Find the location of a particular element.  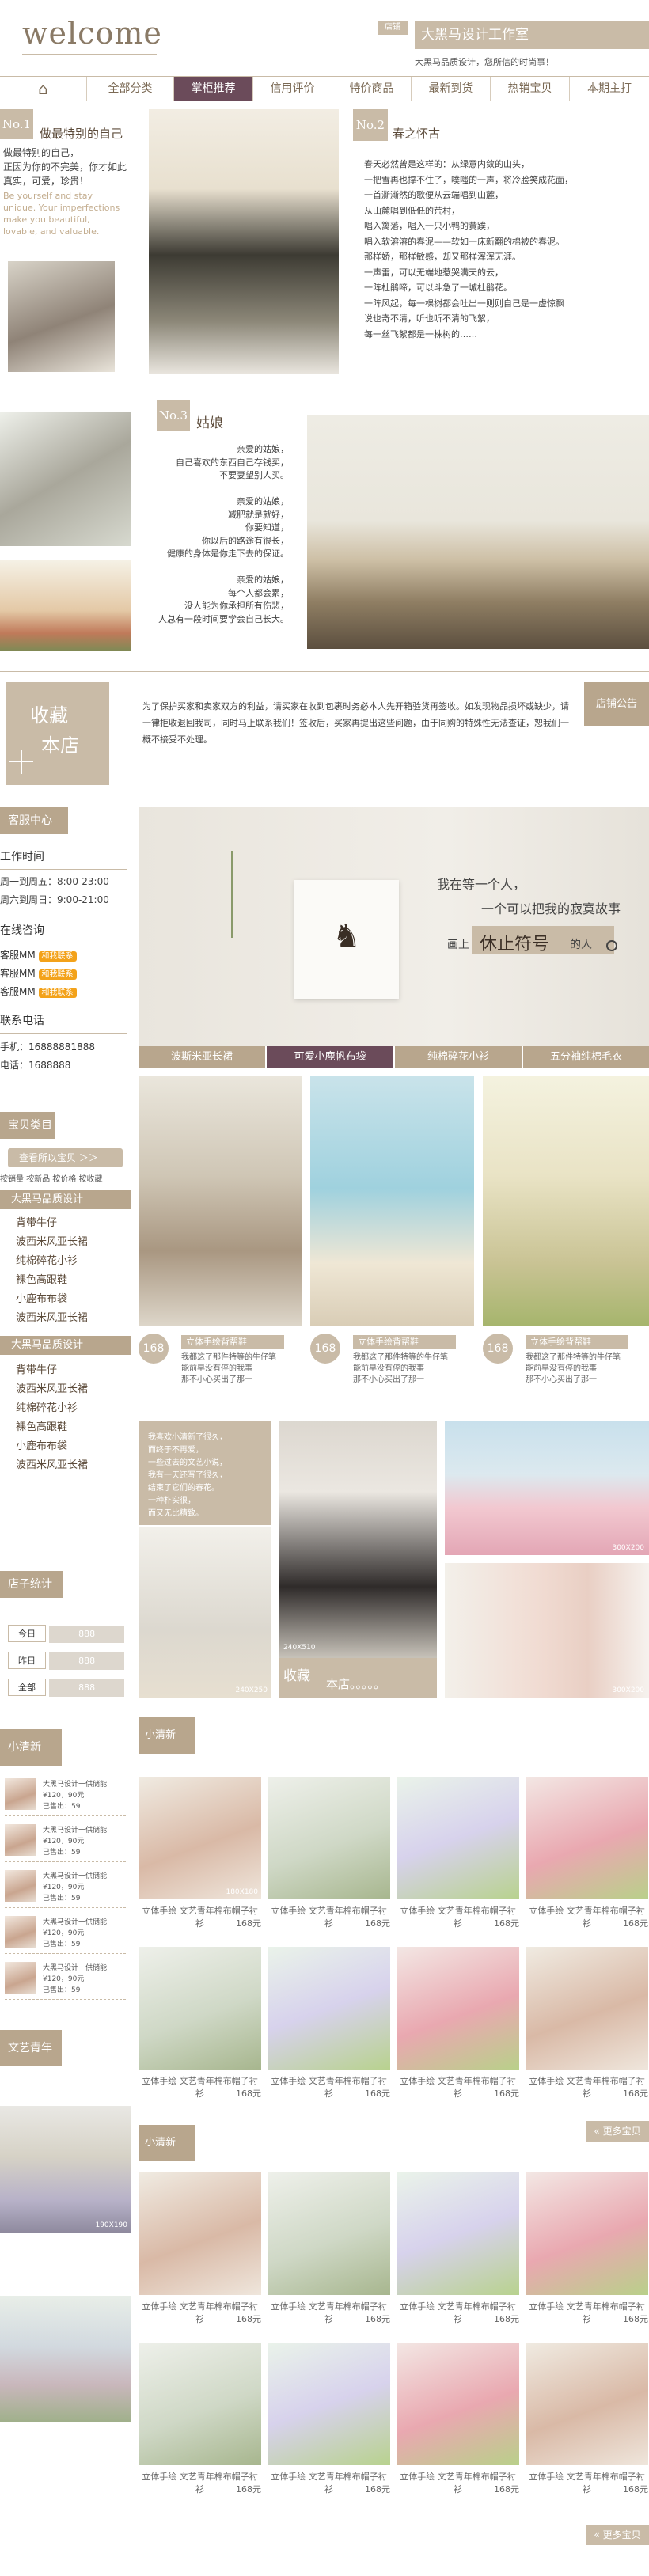

nav-recommend: 掌柜推荐 is located at coordinates (214, 89).